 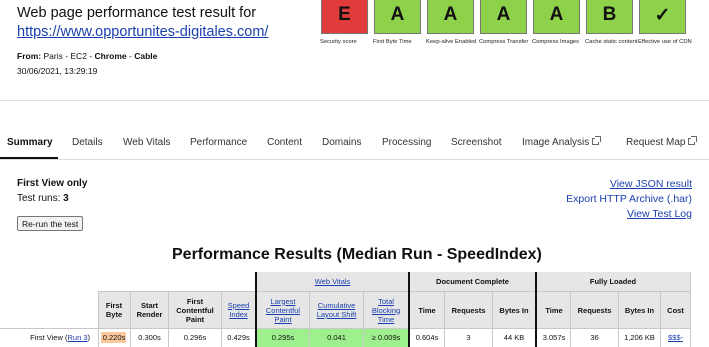 I want to click on cell-tbt: ≥ 0.009s, so click(x=386, y=337).